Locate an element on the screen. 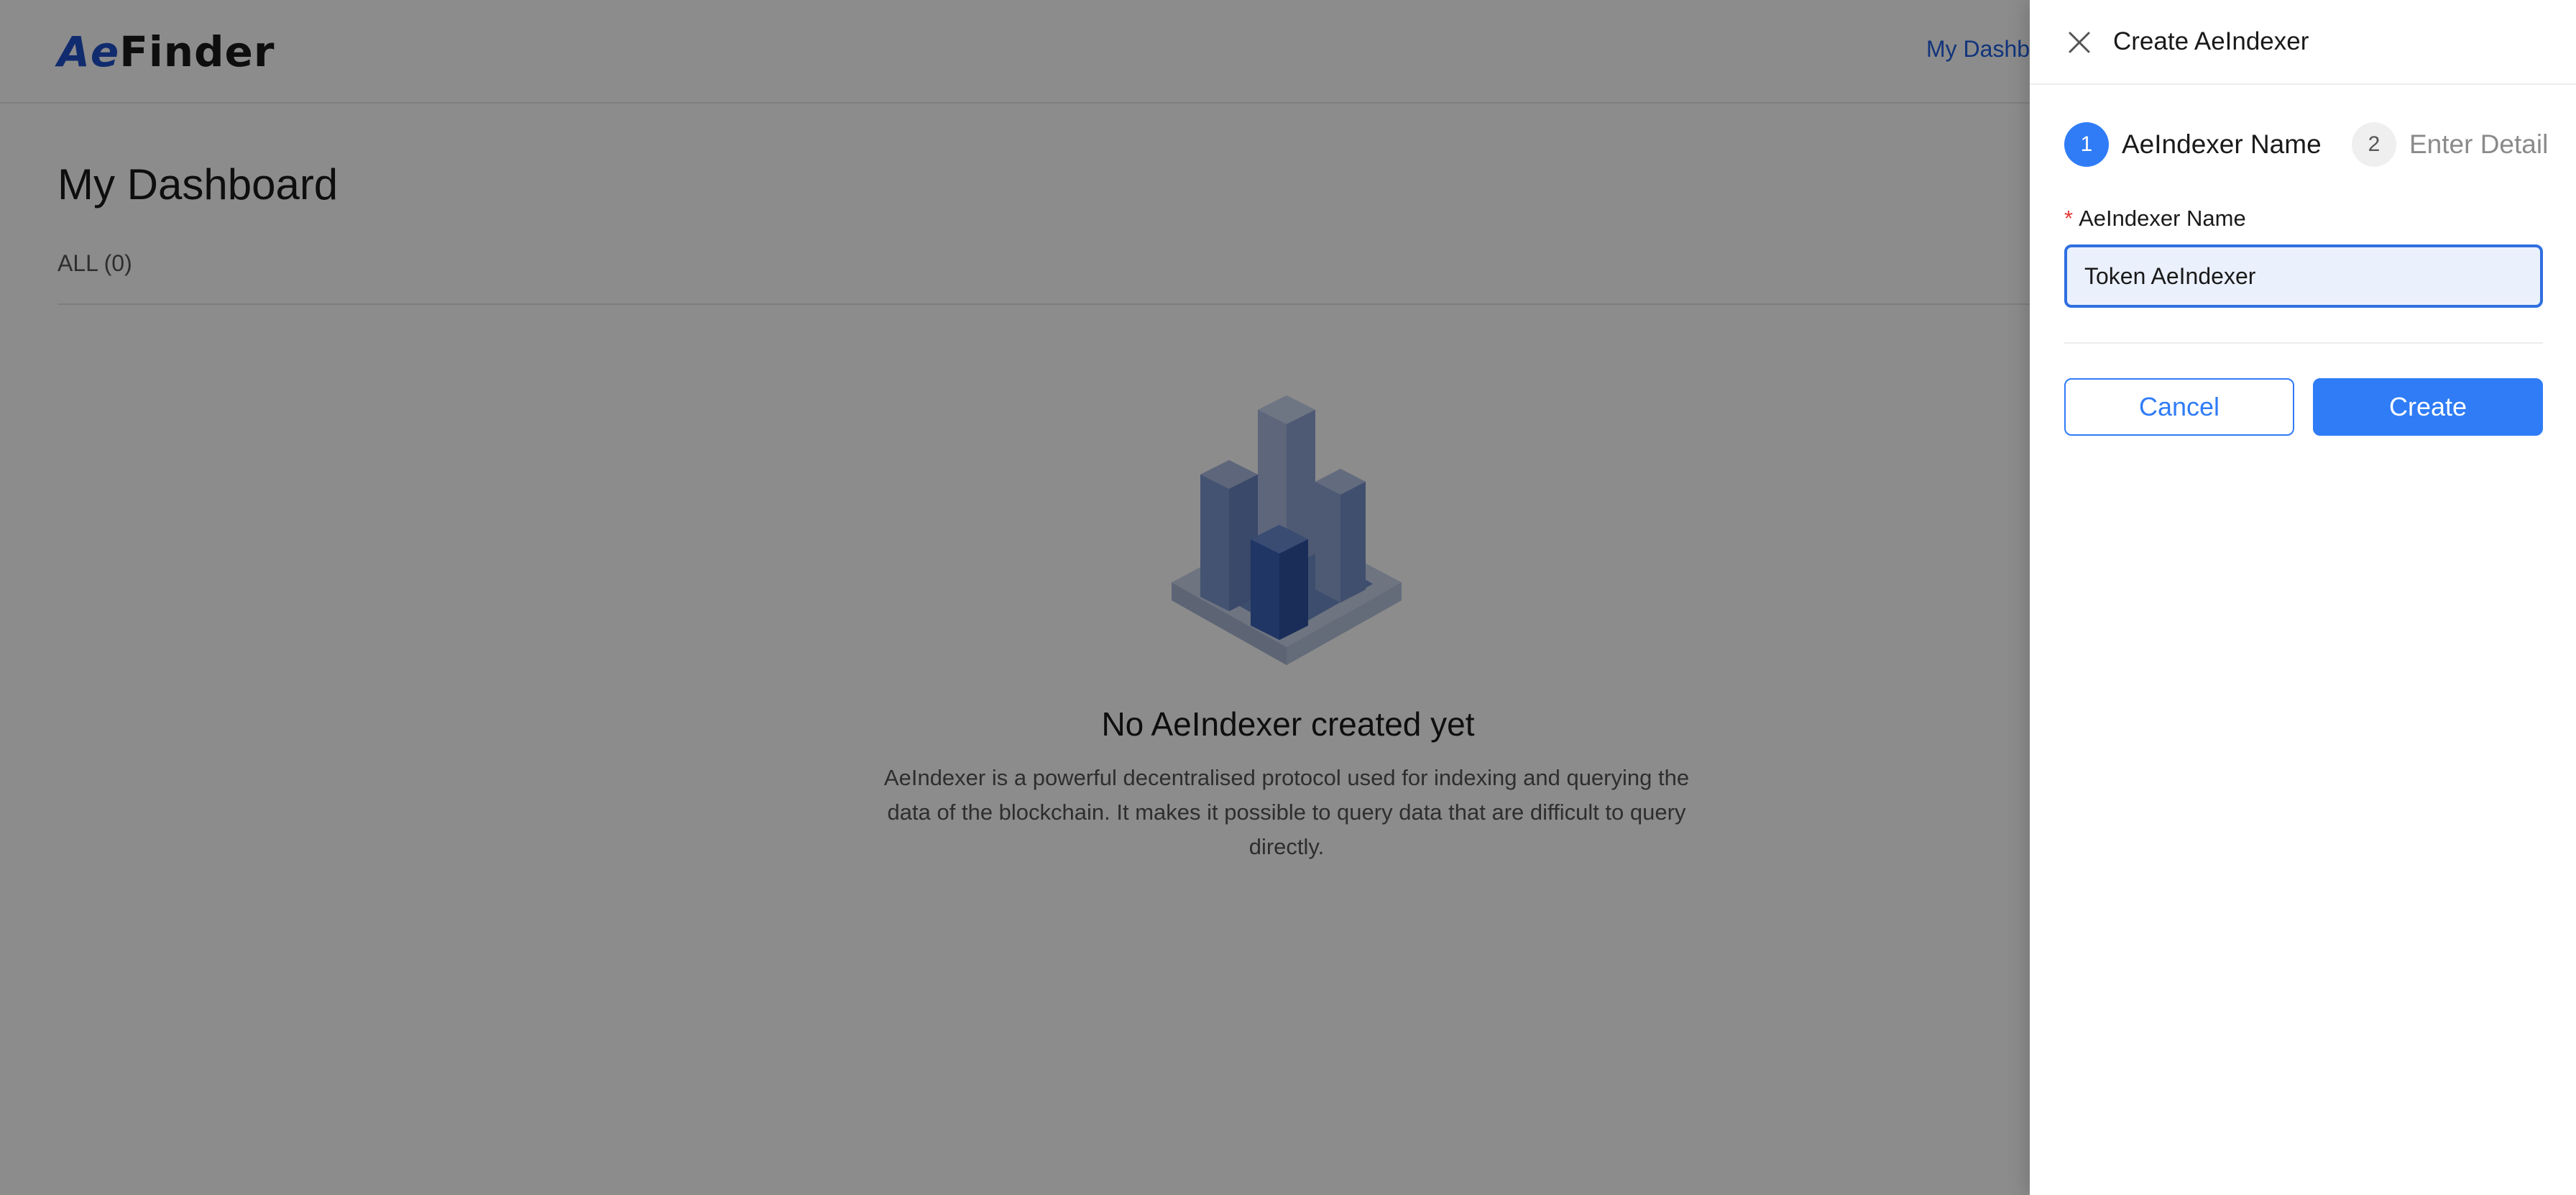 This screenshot has height=1195, width=2576. field-label-text: AeIndexer Name is located at coordinates (2162, 219).